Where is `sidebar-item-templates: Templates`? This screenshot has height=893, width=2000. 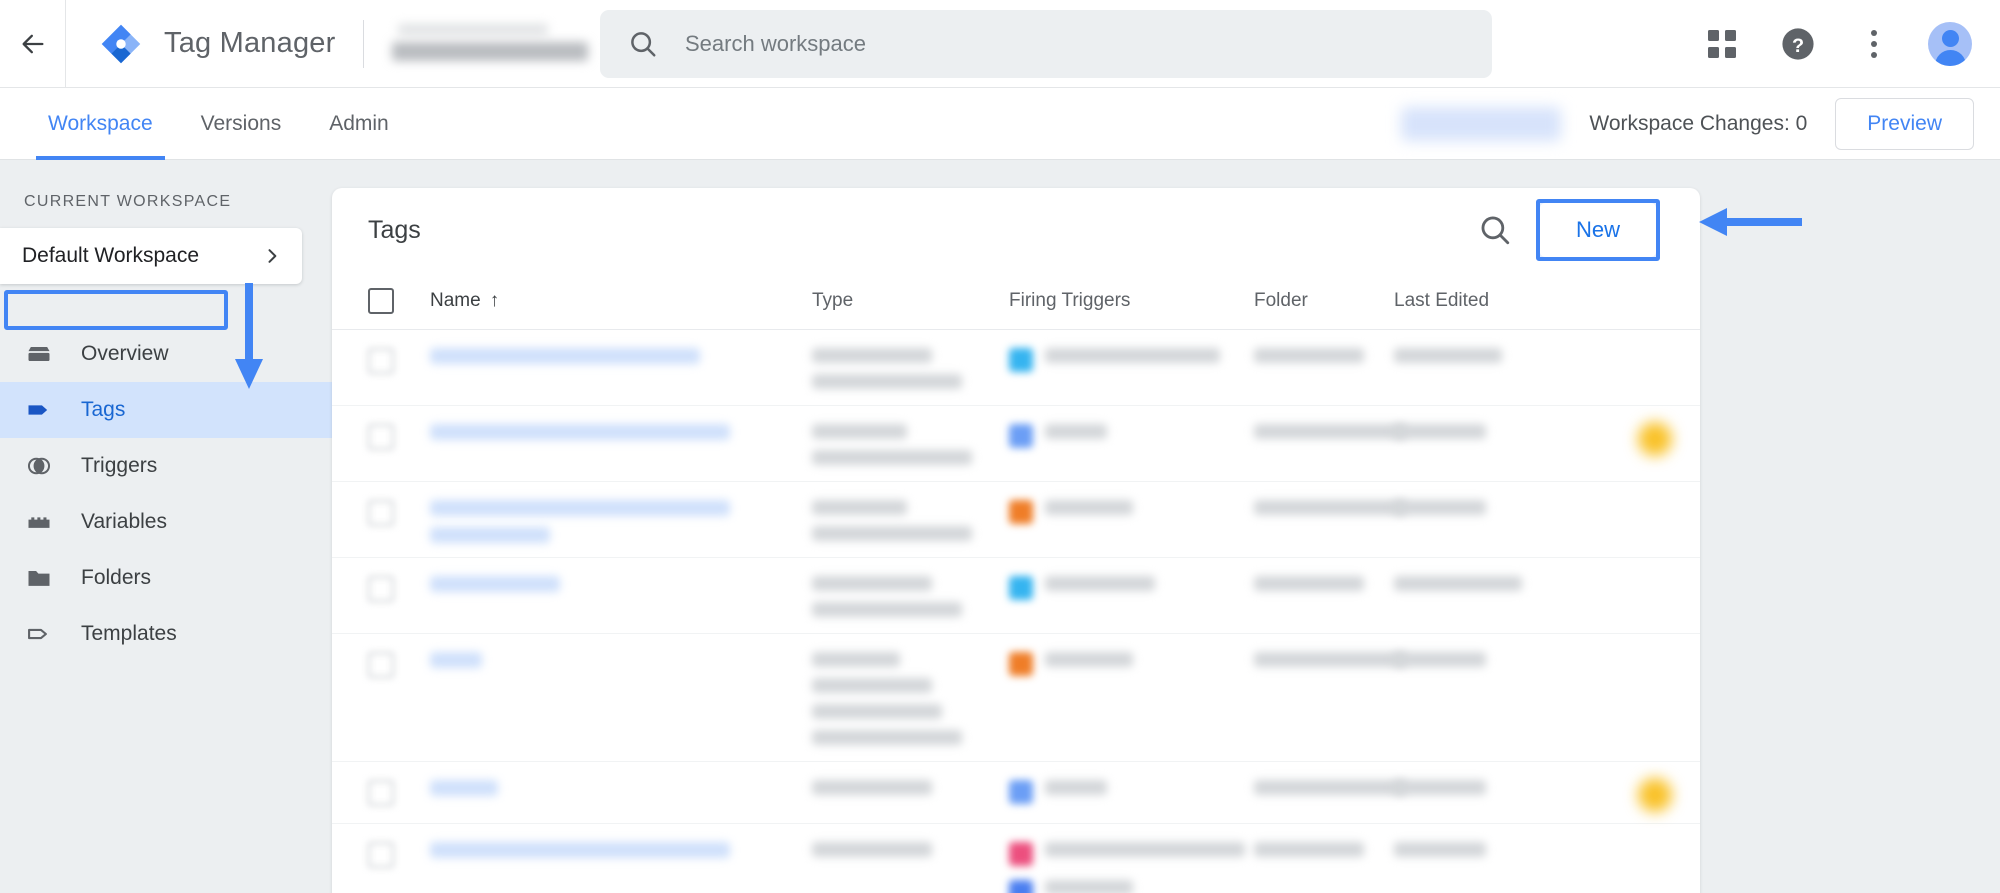 sidebar-item-templates: Templates is located at coordinates (166, 634).